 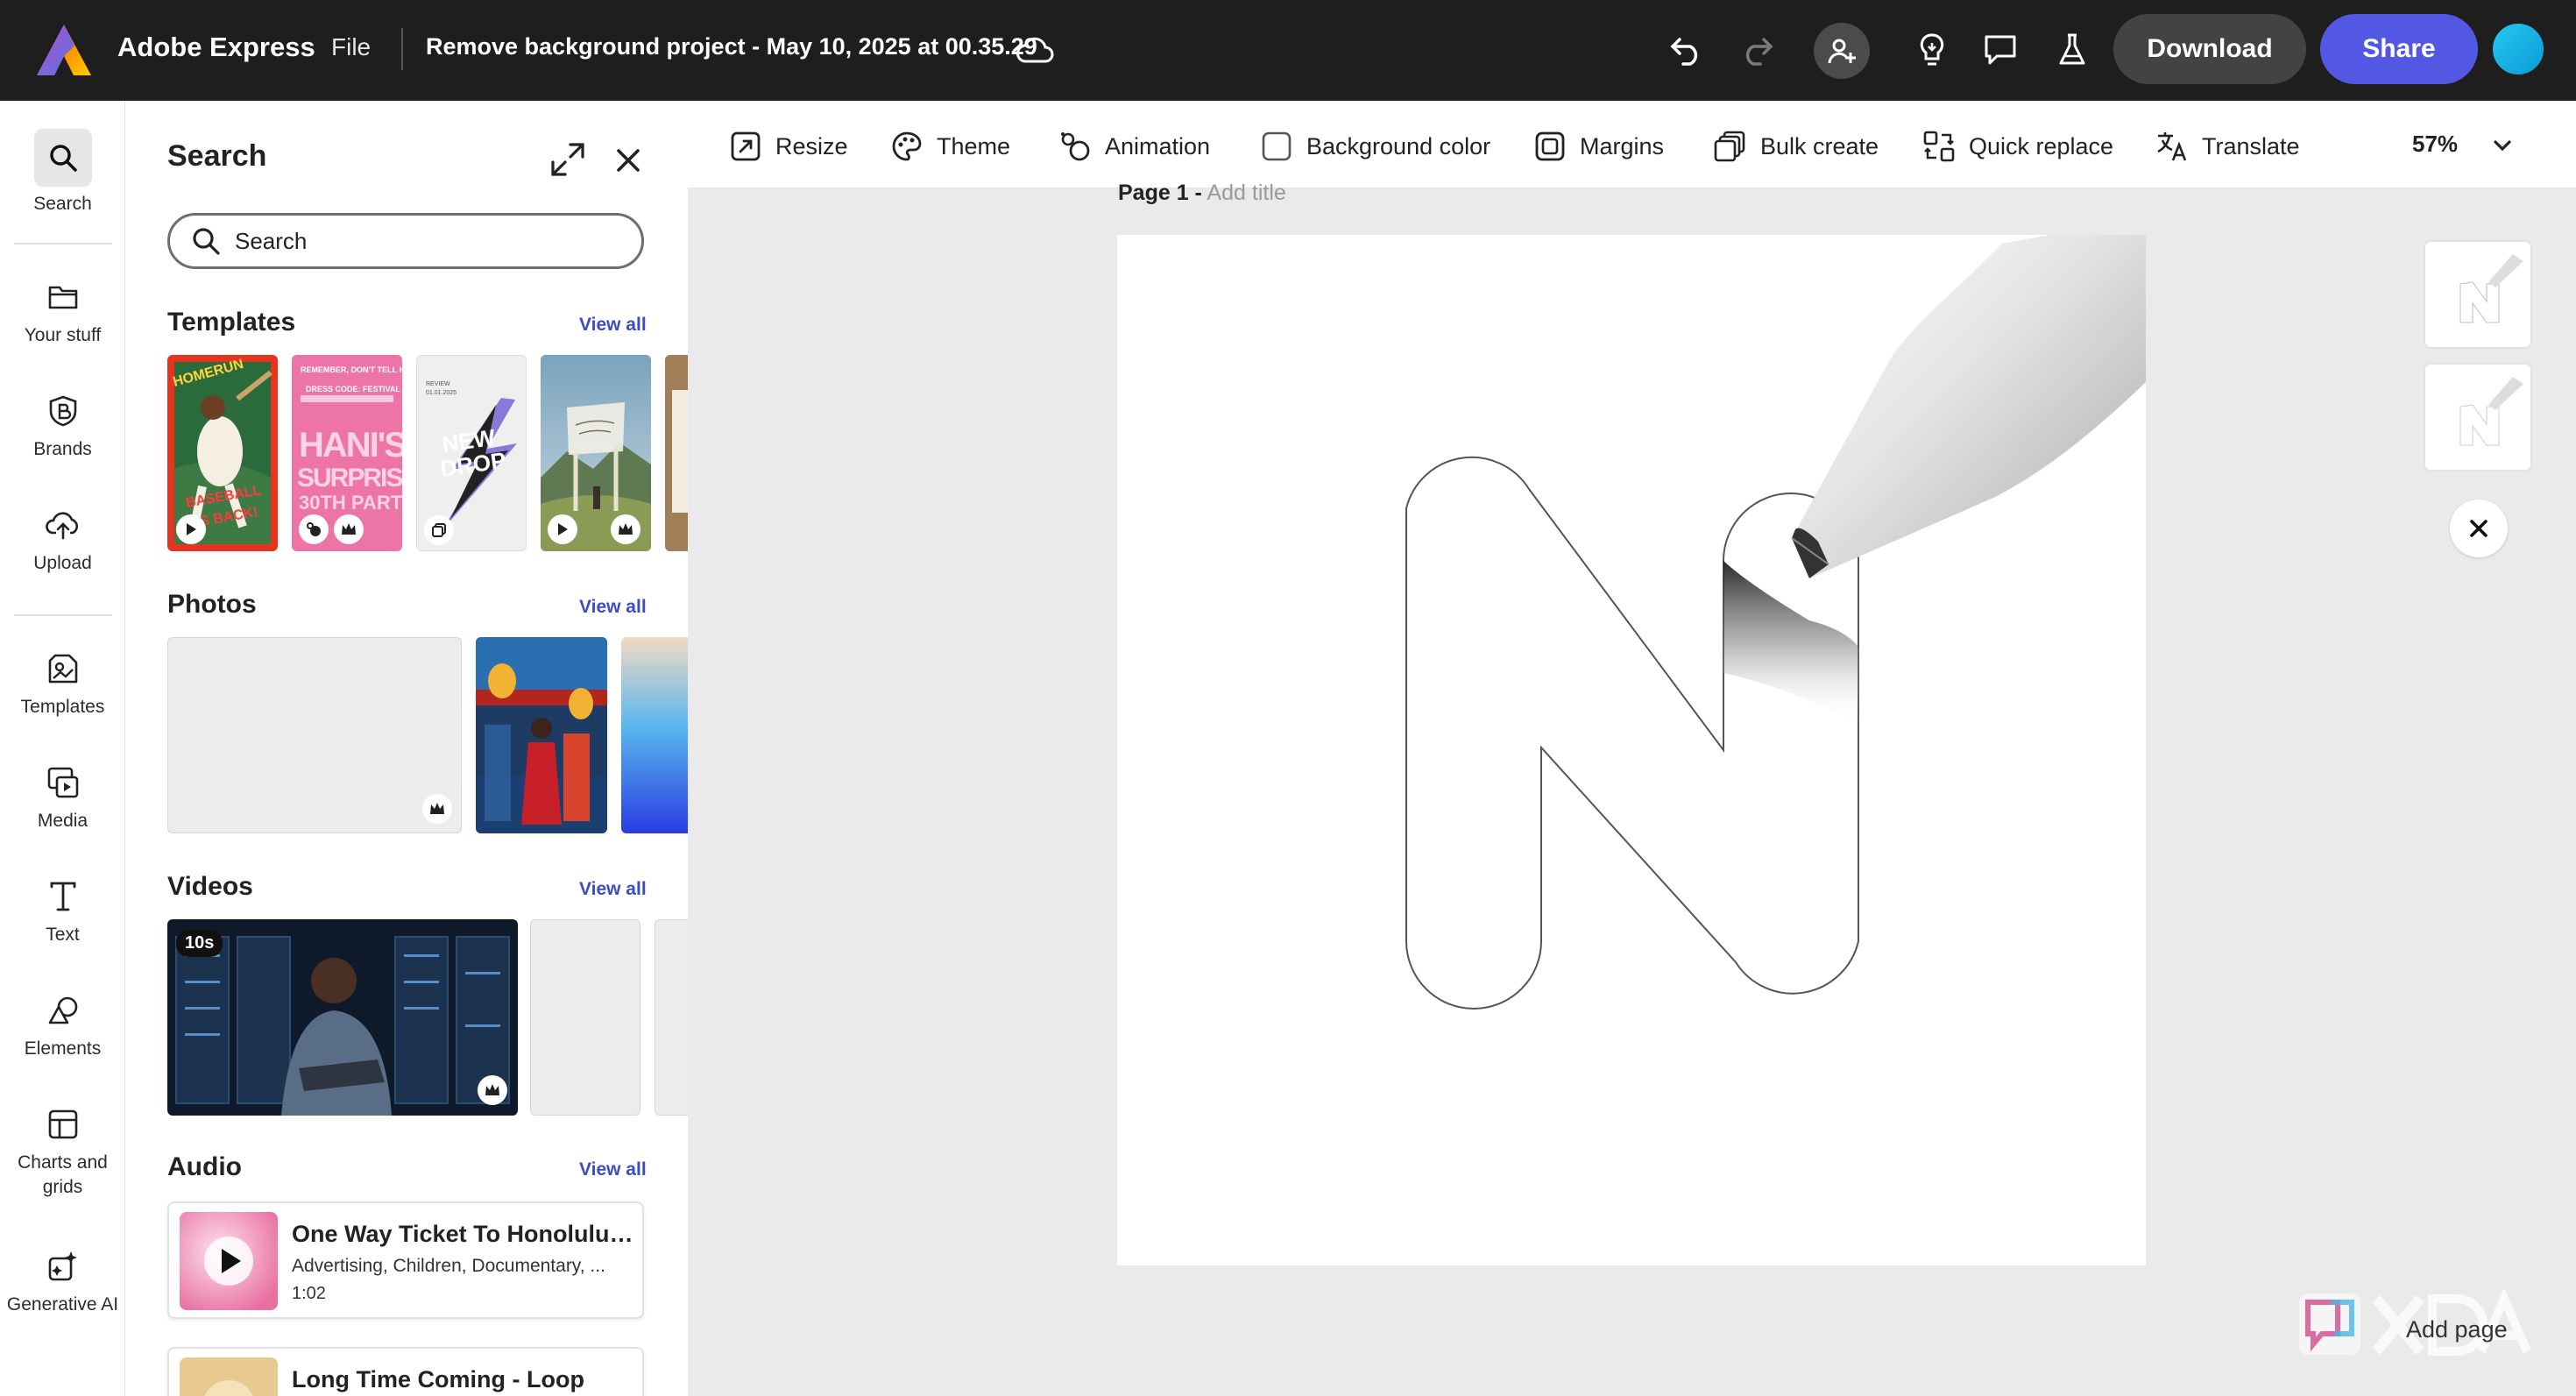 I want to click on adobe-express-logo, so click(x=64, y=50).